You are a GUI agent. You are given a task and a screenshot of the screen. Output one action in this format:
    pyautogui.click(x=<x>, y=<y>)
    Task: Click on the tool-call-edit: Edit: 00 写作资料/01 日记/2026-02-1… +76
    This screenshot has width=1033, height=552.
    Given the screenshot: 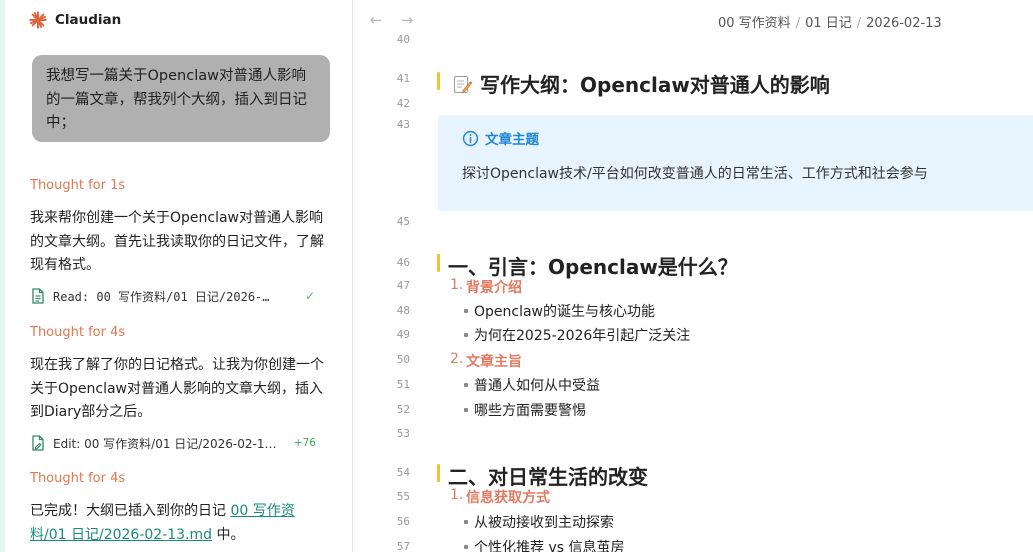 What is the action you would take?
    pyautogui.click(x=176, y=443)
    